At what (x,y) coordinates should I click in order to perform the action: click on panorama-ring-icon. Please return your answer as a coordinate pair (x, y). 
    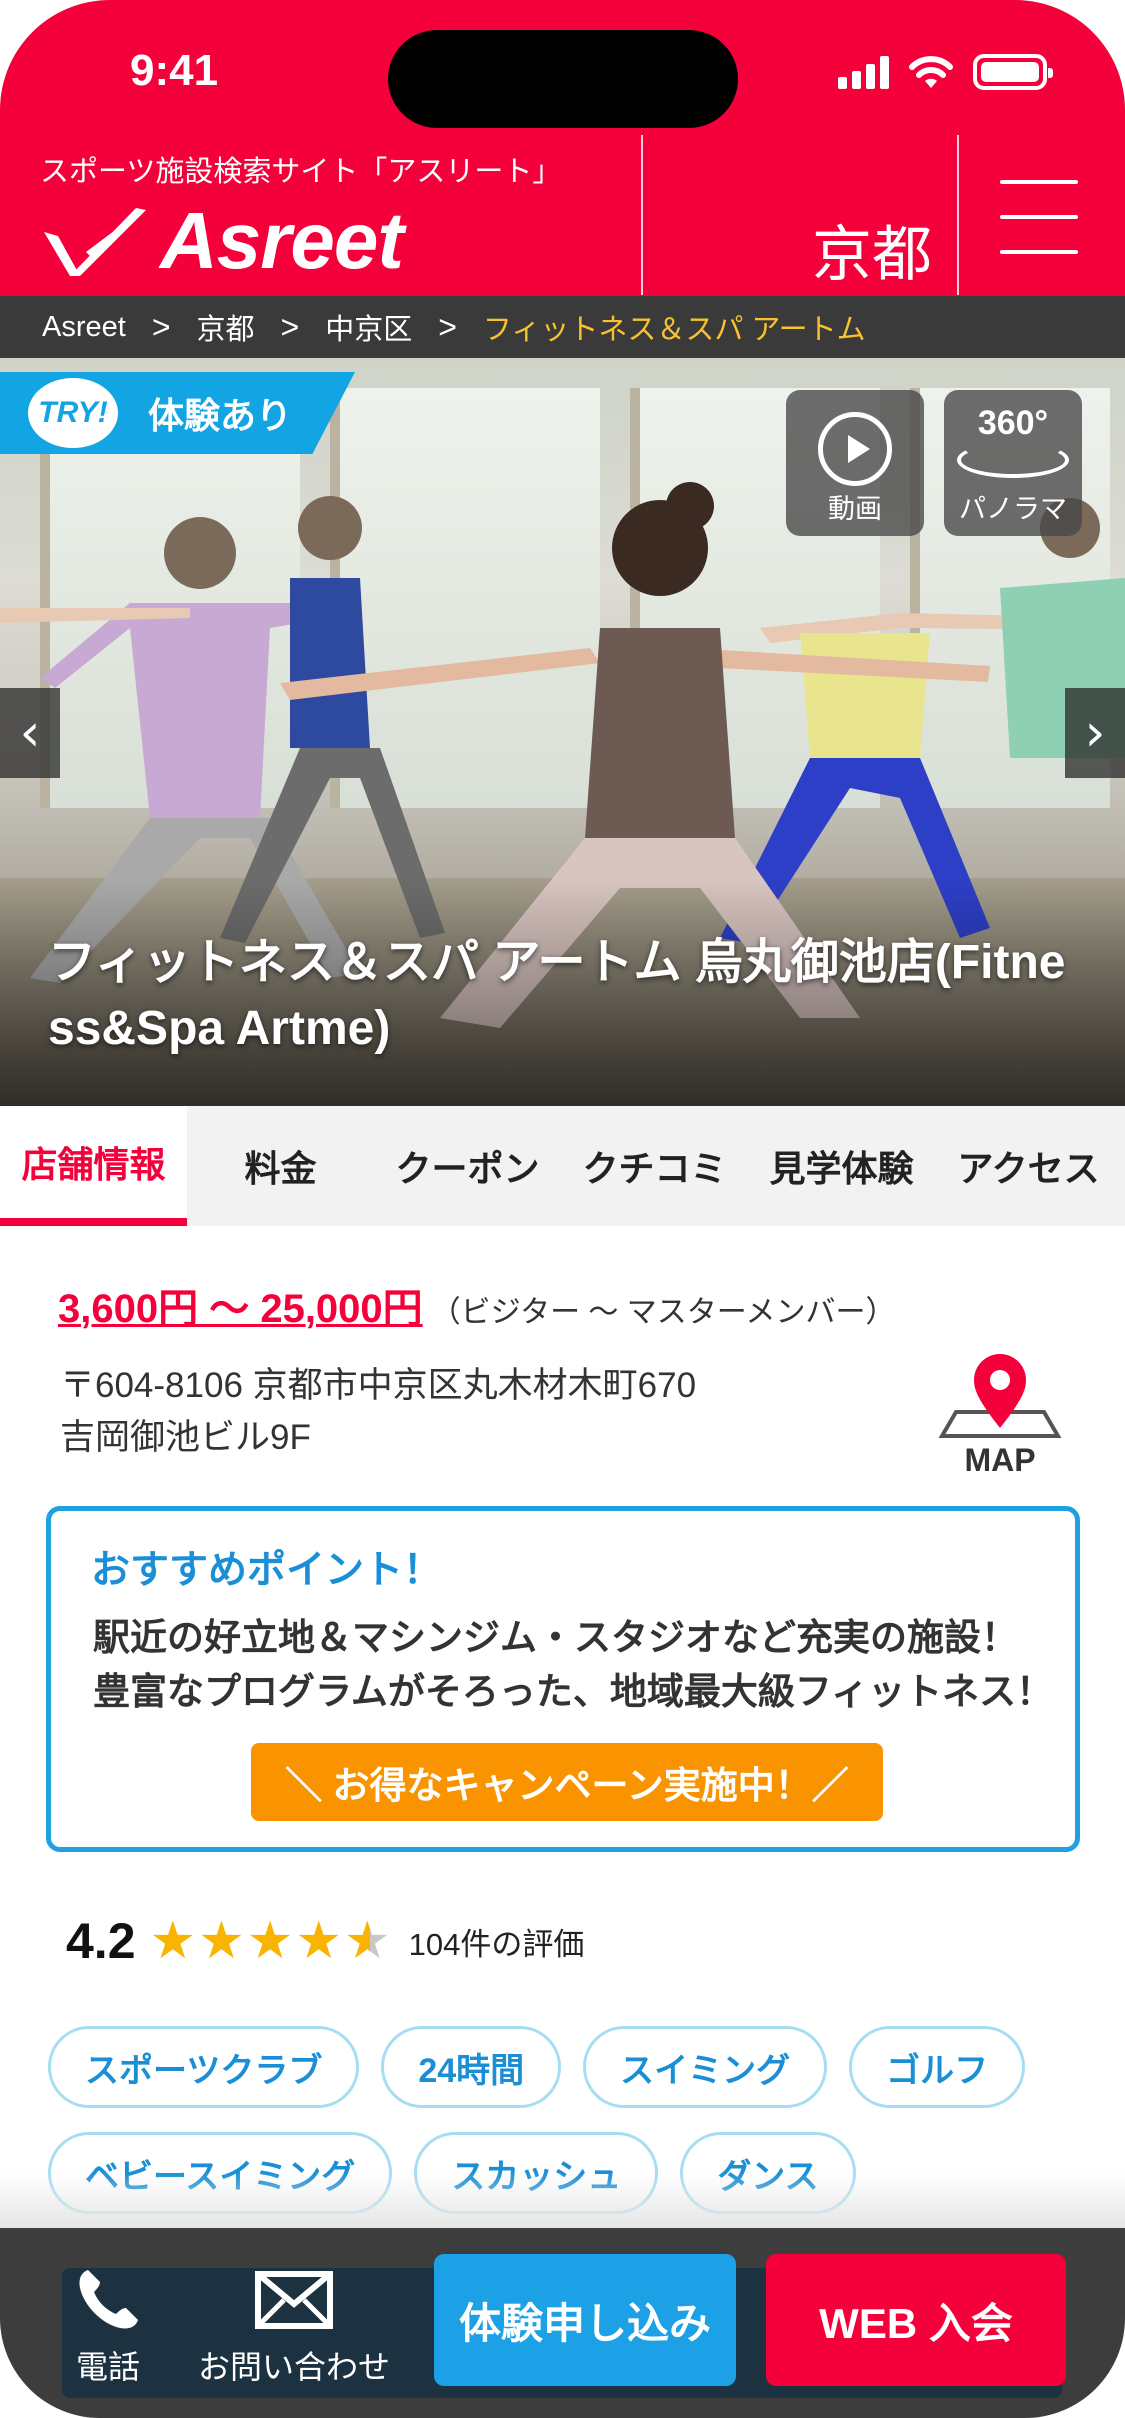
    Looking at the image, I should click on (1013, 460).